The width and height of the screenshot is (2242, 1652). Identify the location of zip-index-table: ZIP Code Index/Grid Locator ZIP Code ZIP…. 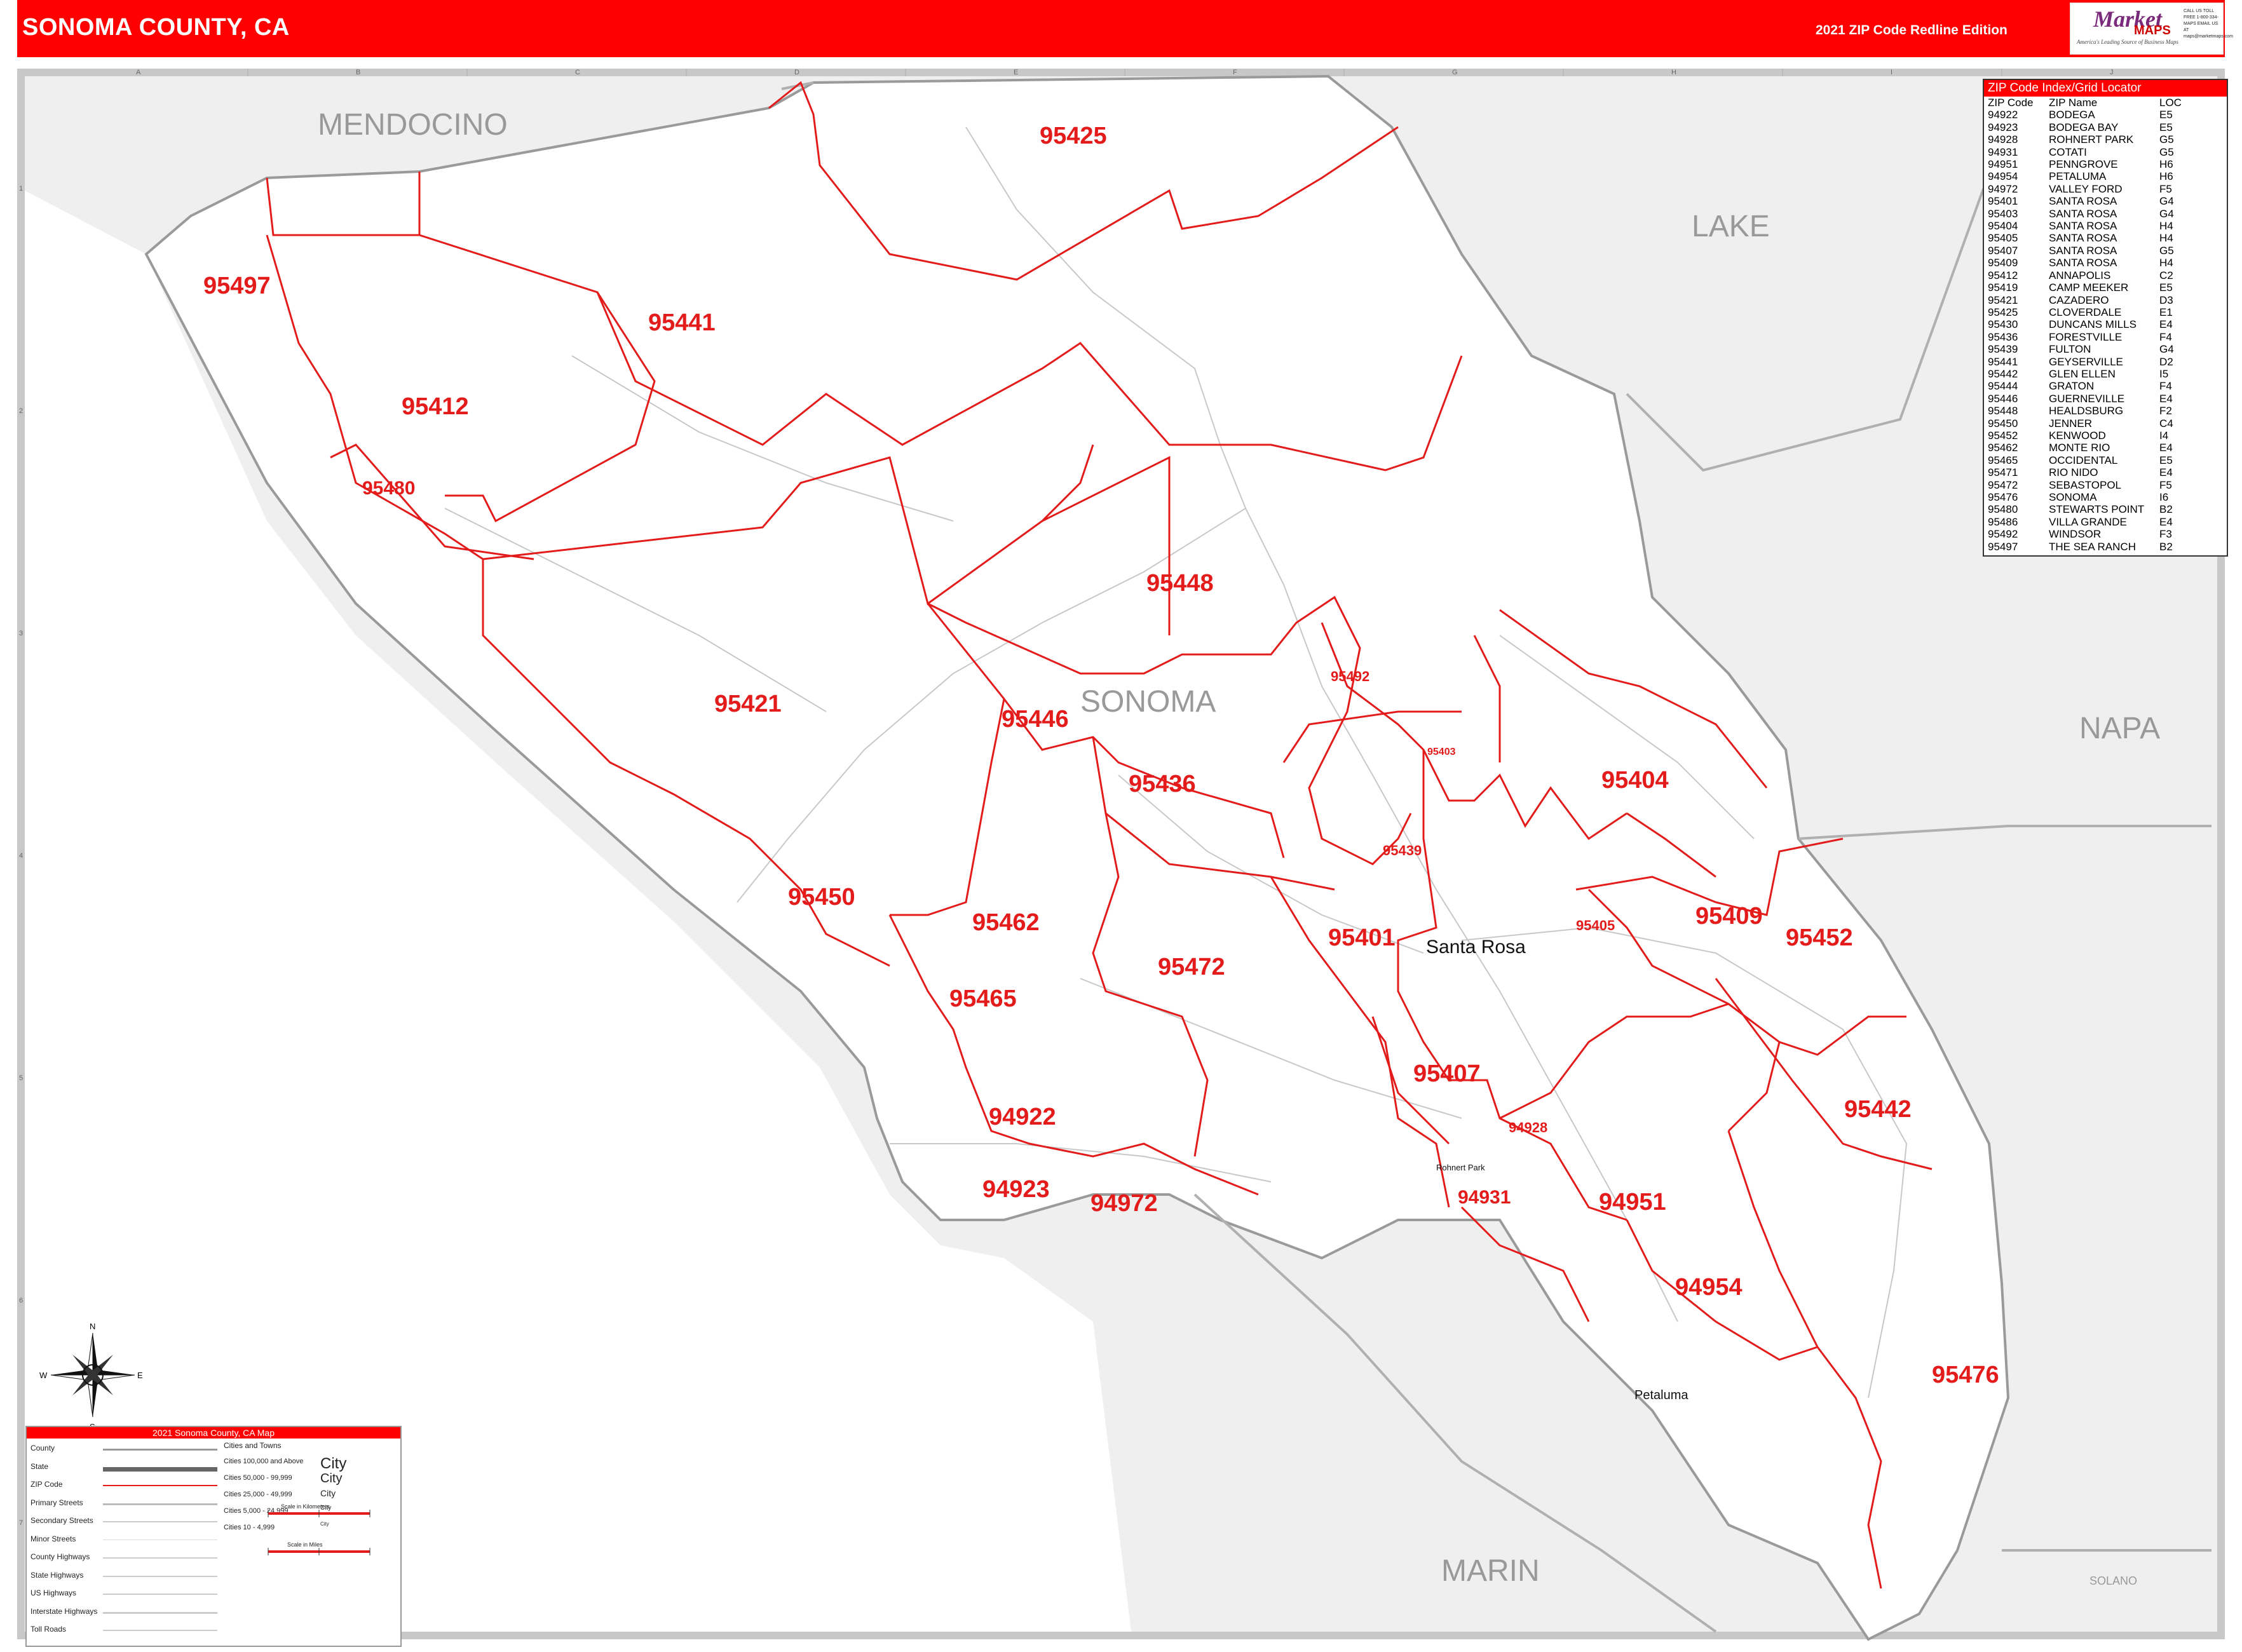
(2105, 318).